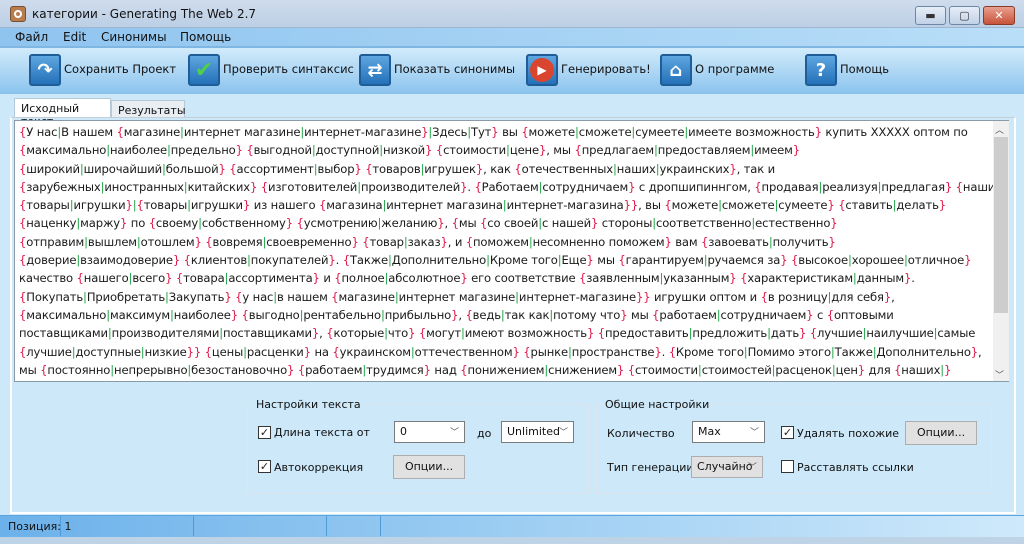 This screenshot has width=1024, height=544. I want to click on length-to-value: Unlimited, so click(533, 431).